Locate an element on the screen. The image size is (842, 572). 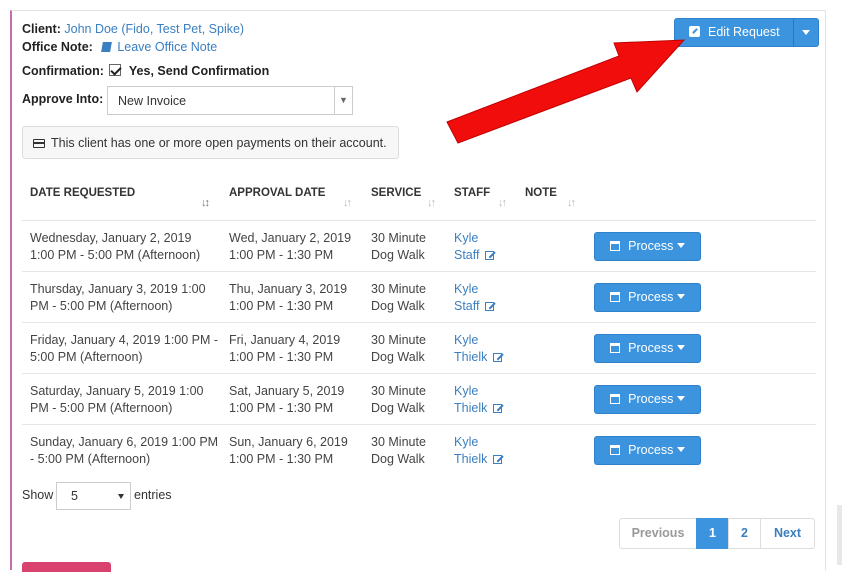
date-line: Saturday, January 5, 2019 1:00 is located at coordinates (117, 391).